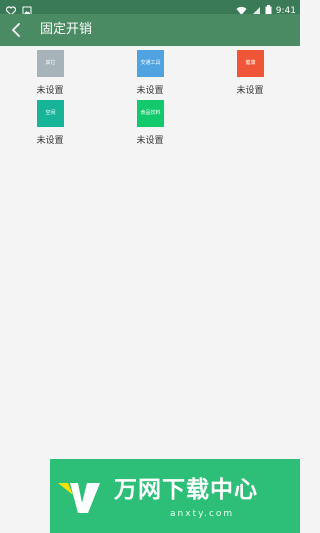 The image size is (320, 533). I want to click on category-icon-food: 食品饮料, so click(150, 113).